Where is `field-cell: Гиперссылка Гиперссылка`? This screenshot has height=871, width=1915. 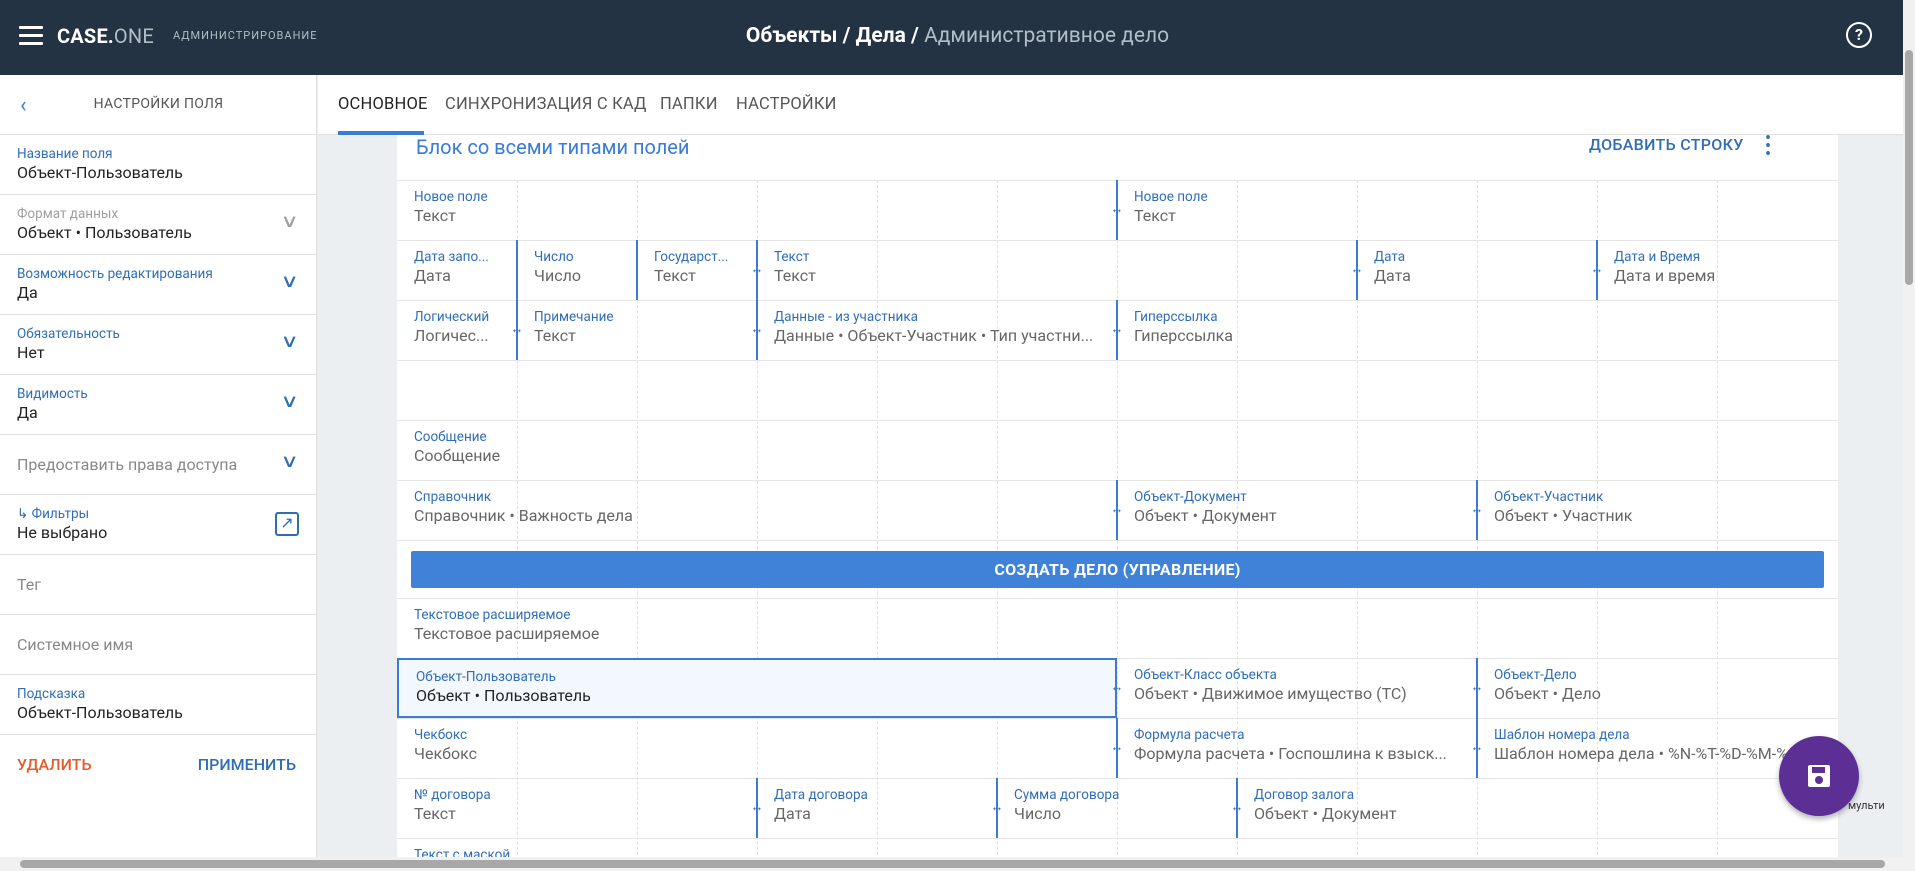 field-cell: Гиперссылка Гиперссылка is located at coordinates (1477, 330).